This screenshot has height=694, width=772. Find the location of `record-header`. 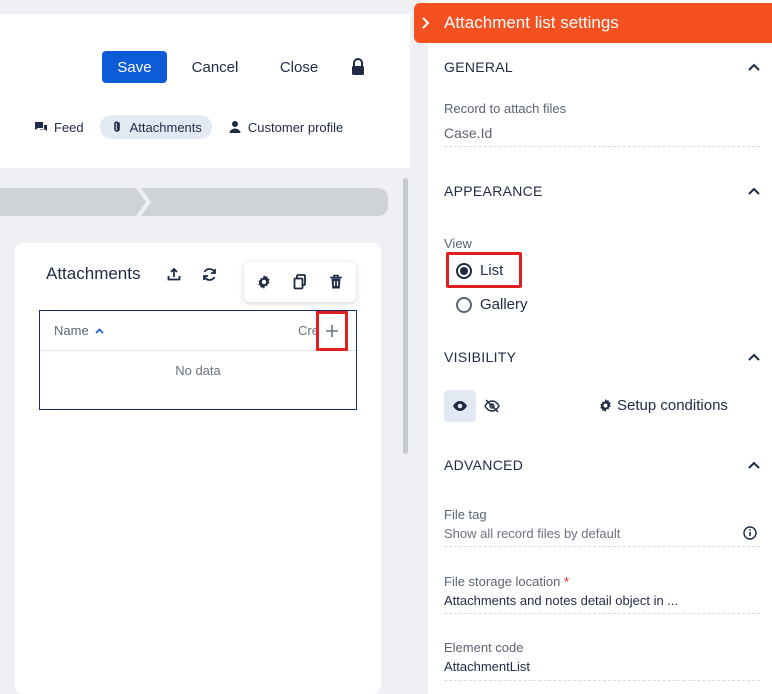

record-header is located at coordinates (205, 91).